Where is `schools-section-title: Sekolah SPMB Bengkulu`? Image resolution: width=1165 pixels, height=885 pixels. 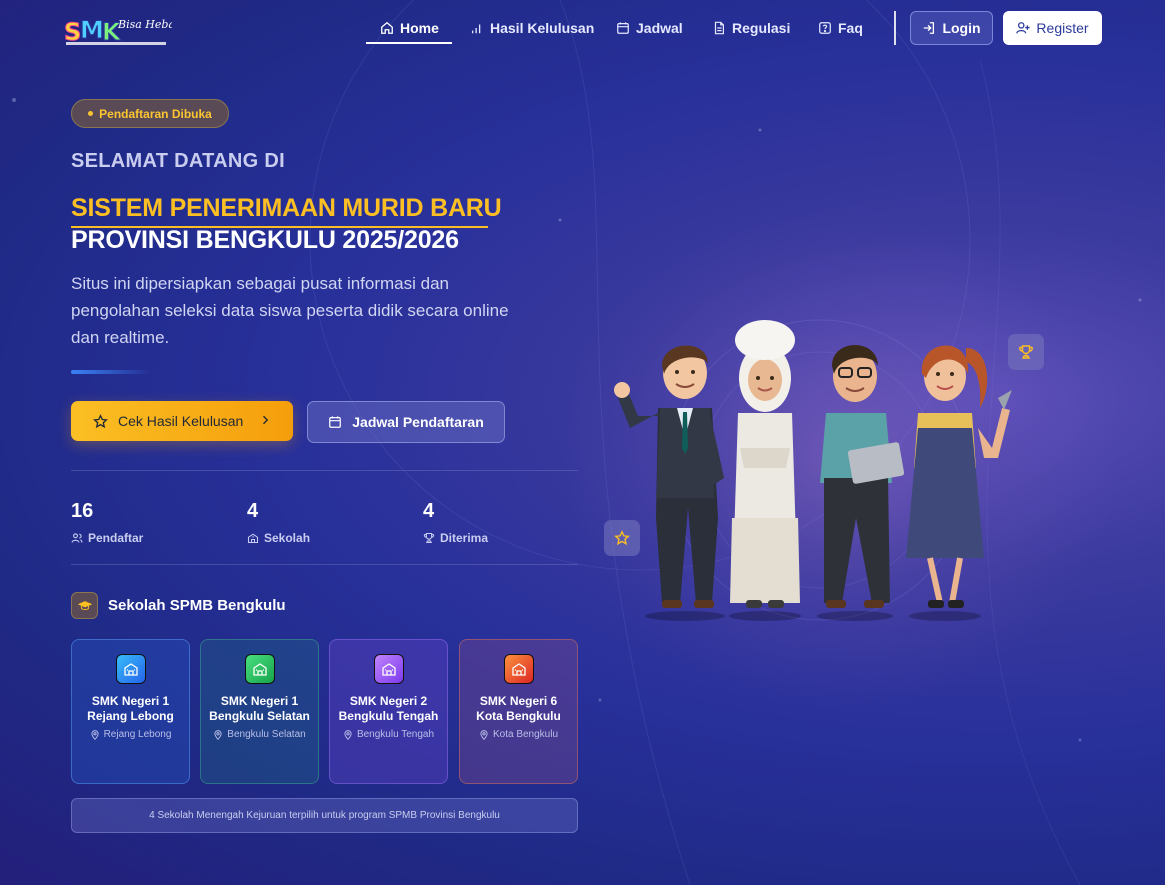
schools-section-title: Sekolah SPMB Bengkulu is located at coordinates (178, 605).